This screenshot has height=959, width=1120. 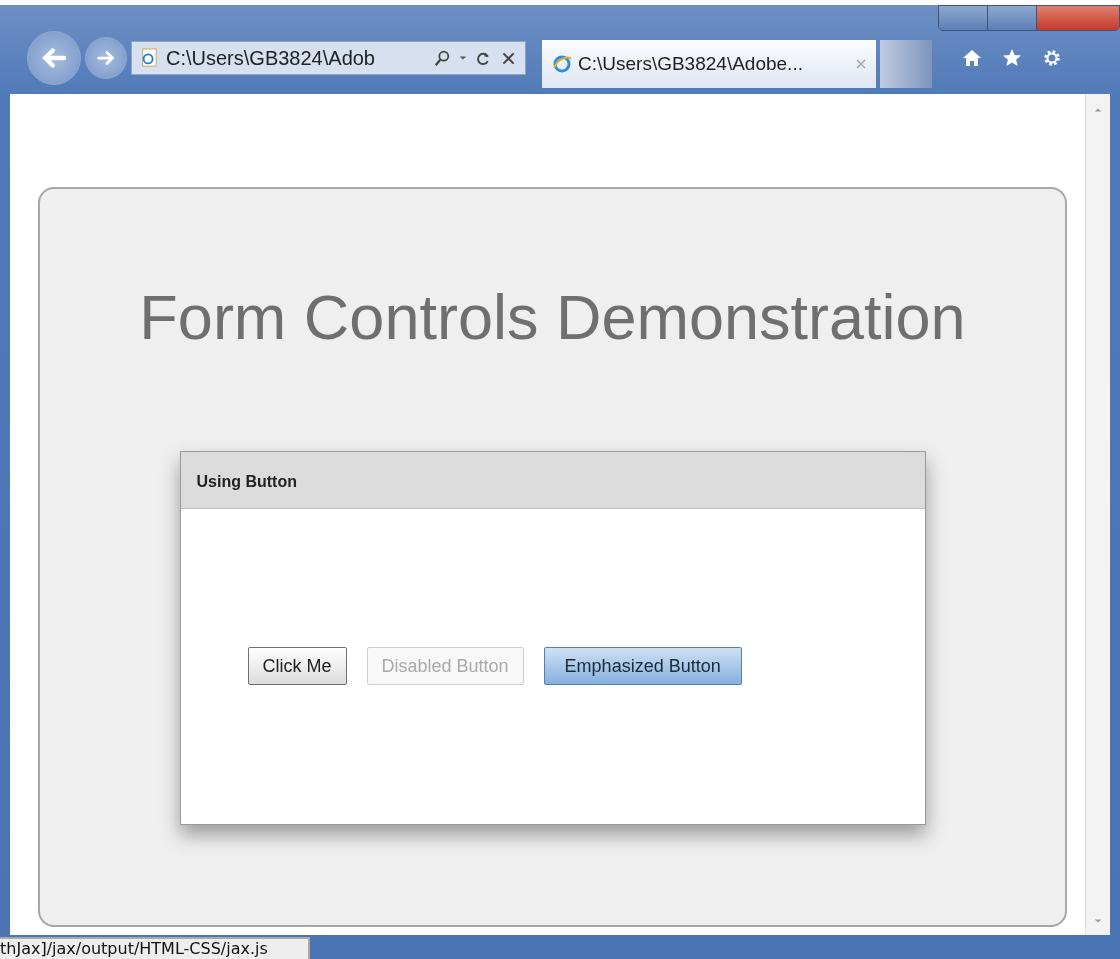 I want to click on address-text: C:\Users\GB3824\Adob, so click(x=271, y=58).